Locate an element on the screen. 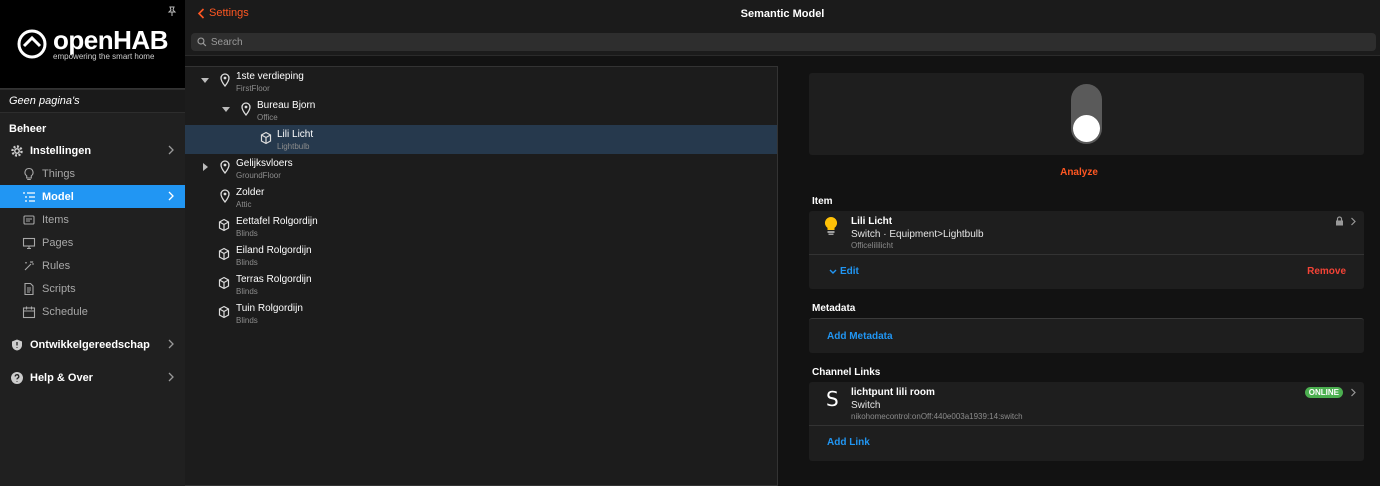 The height and width of the screenshot is (486, 1380). chevron-down-icon is located at coordinates (833, 271).